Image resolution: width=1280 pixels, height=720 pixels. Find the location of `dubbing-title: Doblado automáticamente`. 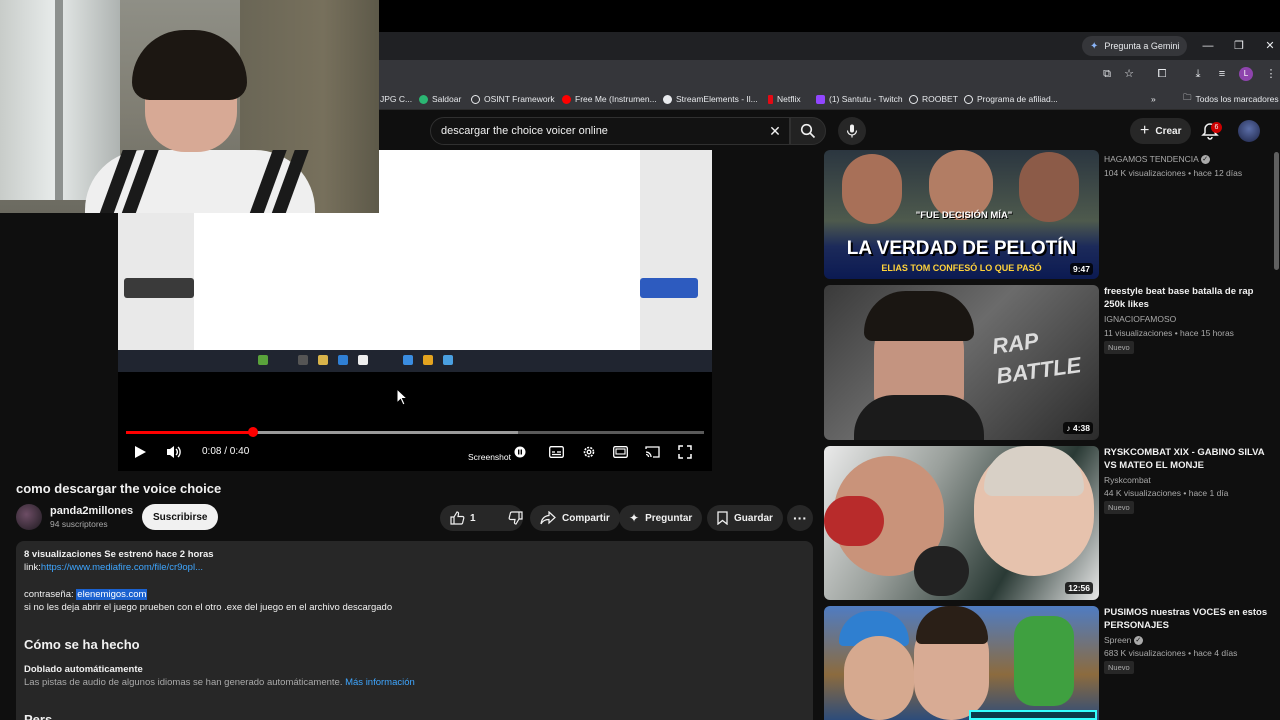

dubbing-title: Doblado automáticamente is located at coordinates (83, 669).